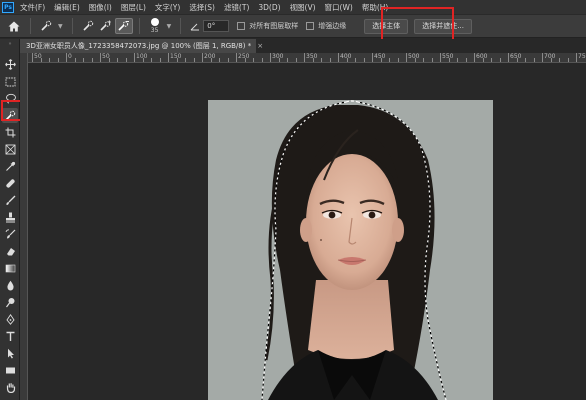 The width and height of the screenshot is (586, 400). I want to click on brush-tool, so click(10, 200).